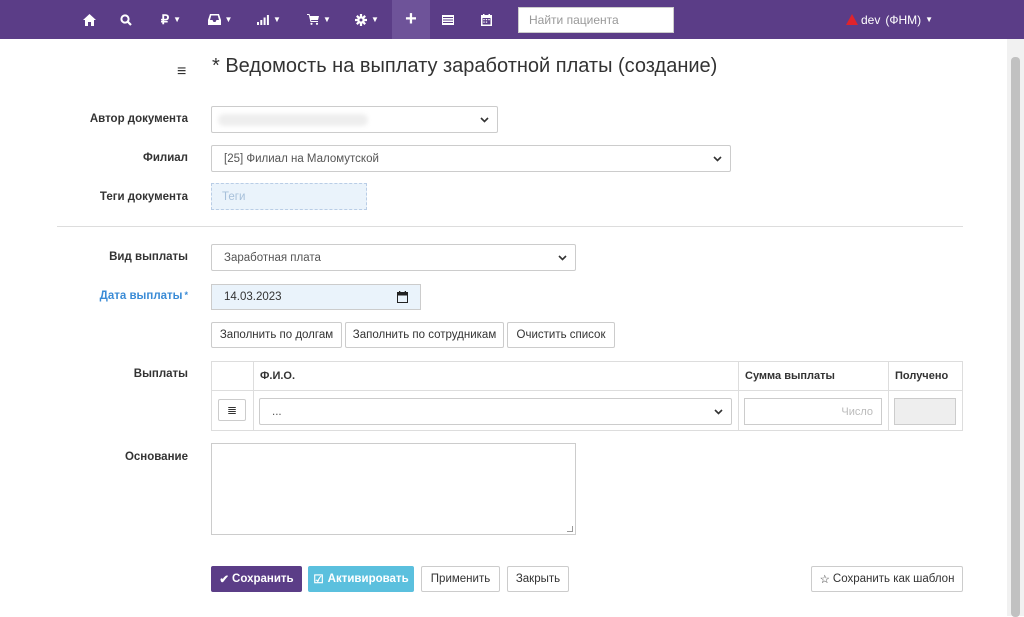 The width and height of the screenshot is (1024, 617). I want to click on branch-select: [25] Филиал на Маломутской, so click(471, 158).